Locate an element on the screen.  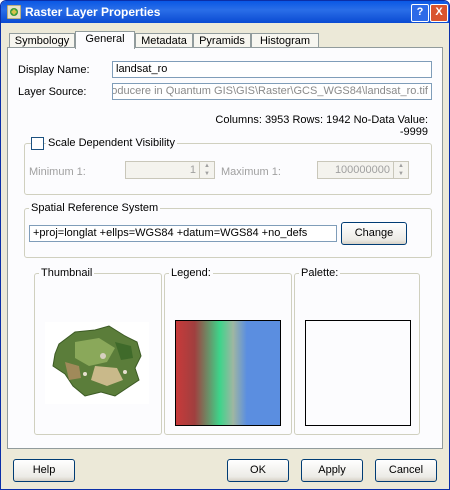
minimum-scale-label: Minimum 1: is located at coordinates (57, 172).